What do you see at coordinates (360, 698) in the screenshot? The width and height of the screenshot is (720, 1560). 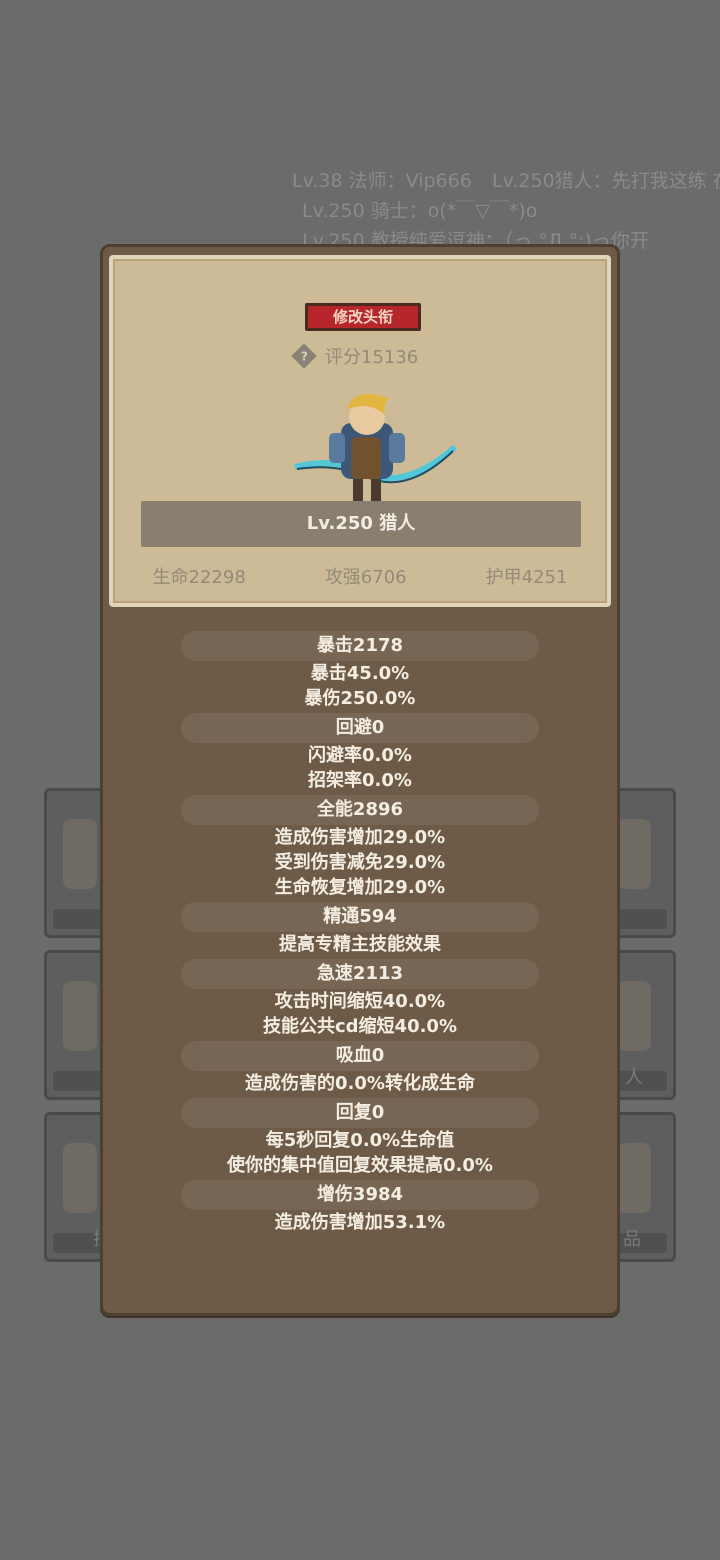 I see `attribute-line: 暴伤250.0%` at bounding box center [360, 698].